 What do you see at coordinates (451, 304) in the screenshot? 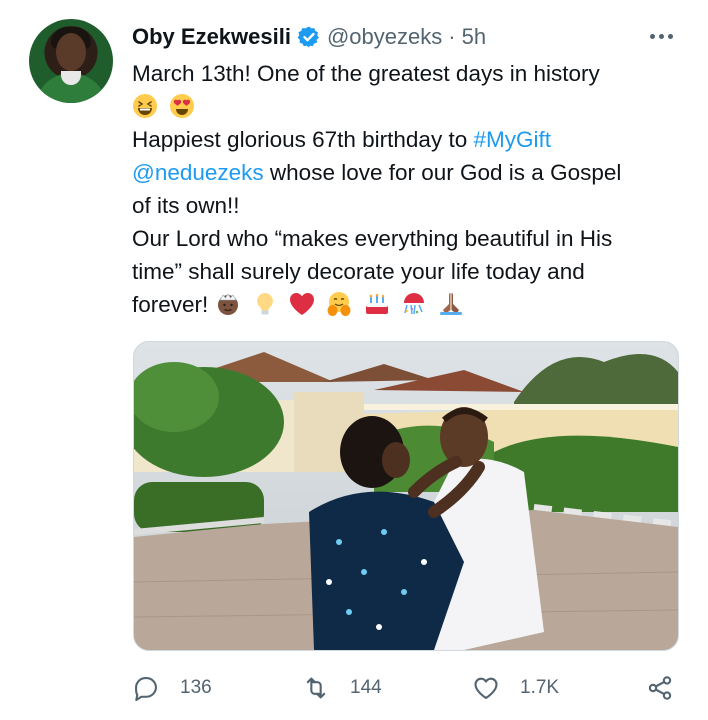
I see `folded-hands-icon` at bounding box center [451, 304].